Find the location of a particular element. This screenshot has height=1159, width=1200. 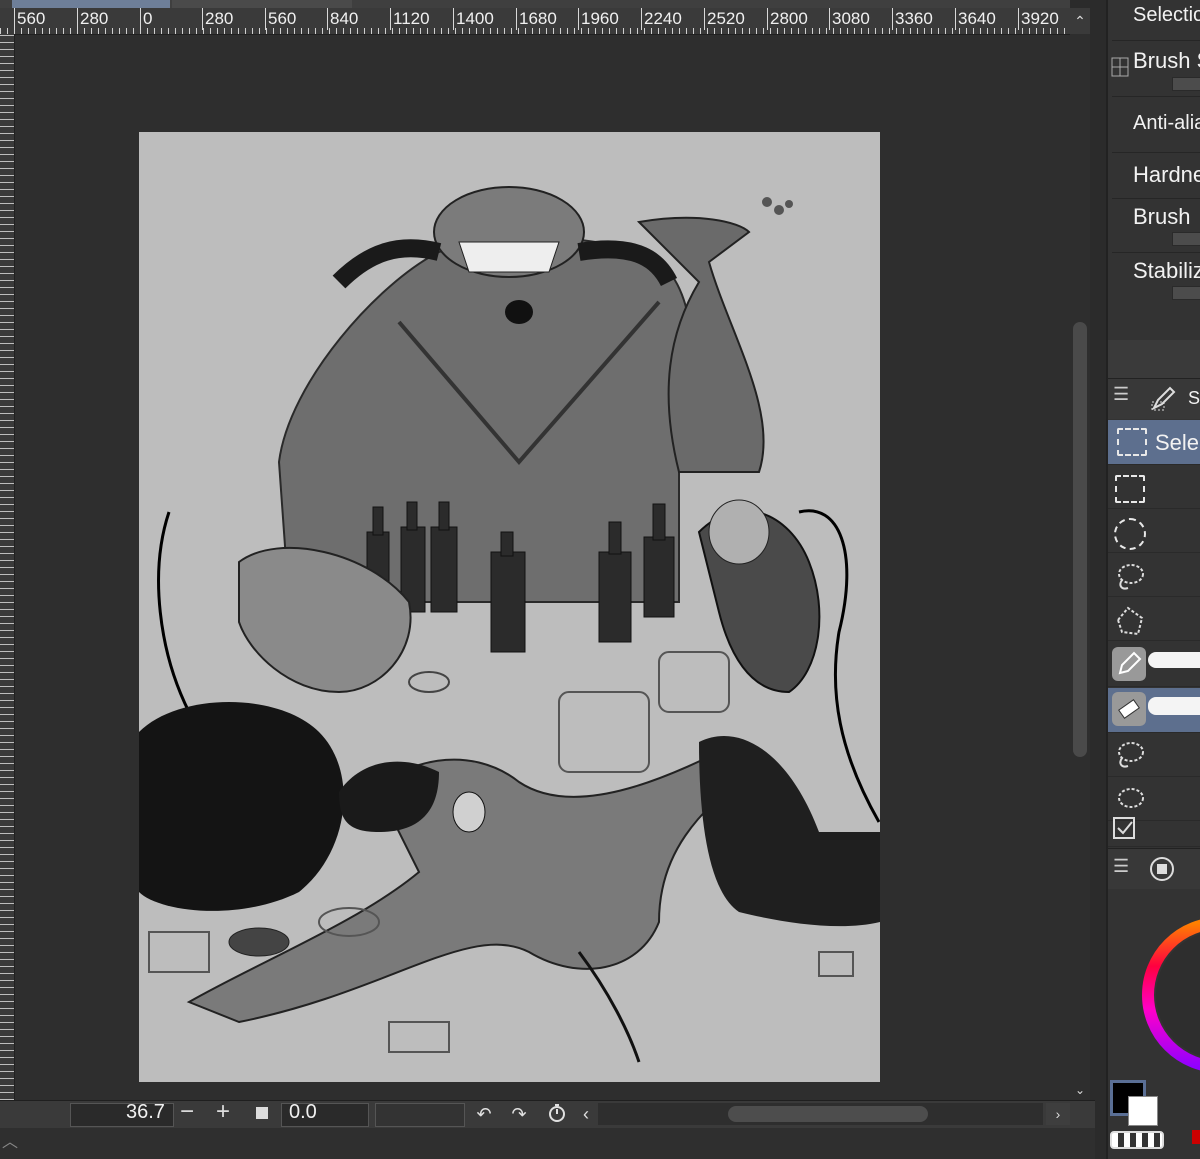

subtool-header-label: Se is located at coordinates (1194, 398).